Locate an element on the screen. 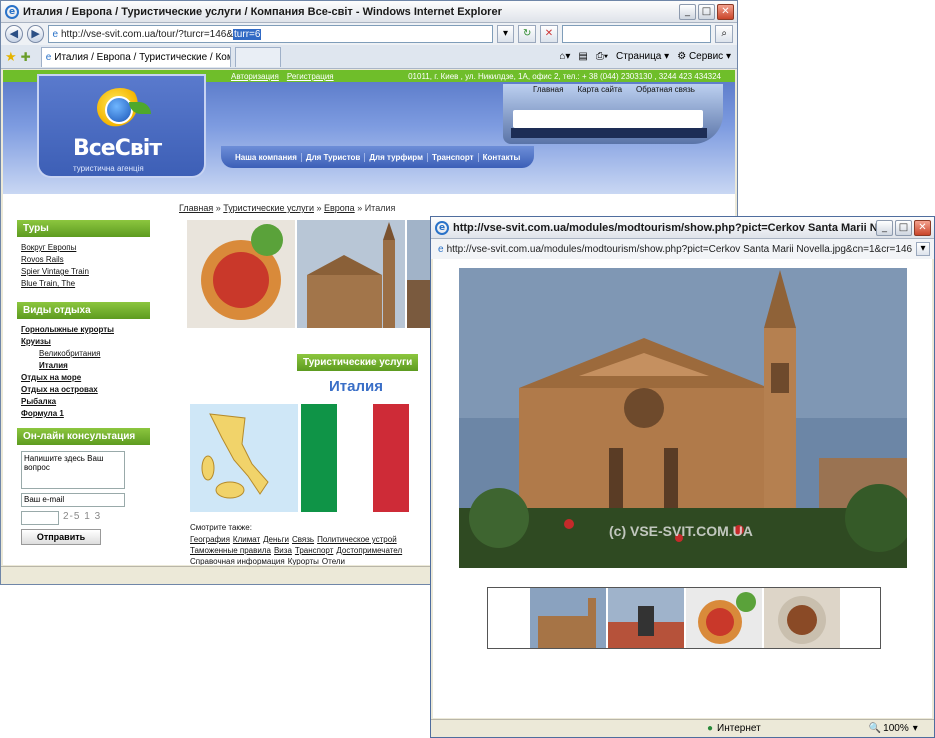 This screenshot has height=738, width=935. popup-maximize-button: □ is located at coordinates (903, 228).